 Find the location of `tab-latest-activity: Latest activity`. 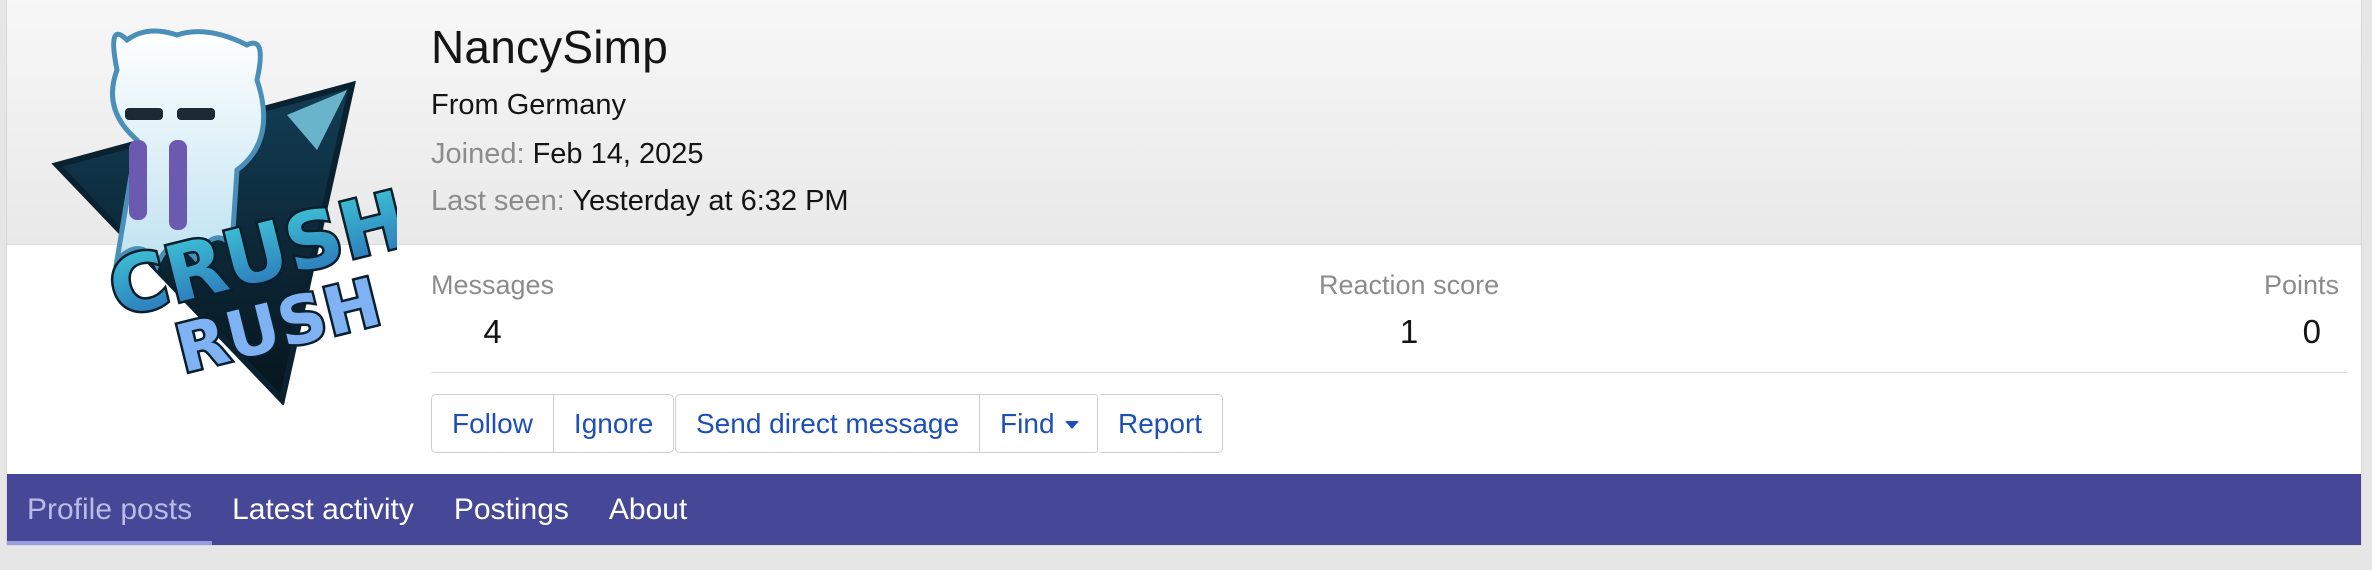

tab-latest-activity: Latest activity is located at coordinates (323, 509).